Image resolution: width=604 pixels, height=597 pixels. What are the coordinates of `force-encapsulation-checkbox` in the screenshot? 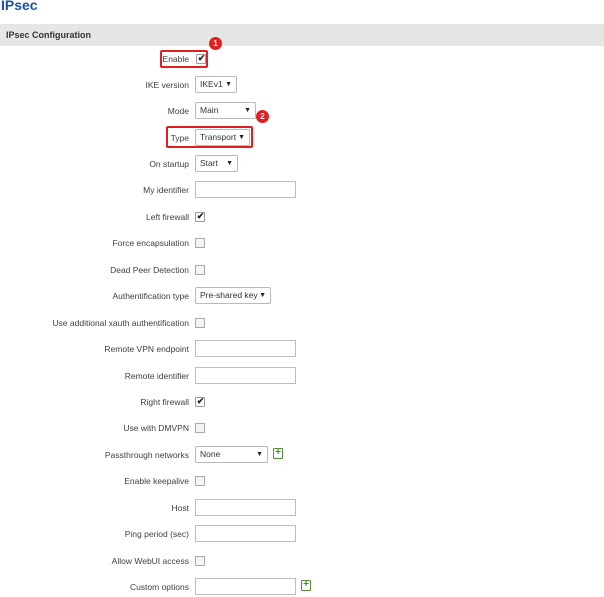 It's located at (200, 243).